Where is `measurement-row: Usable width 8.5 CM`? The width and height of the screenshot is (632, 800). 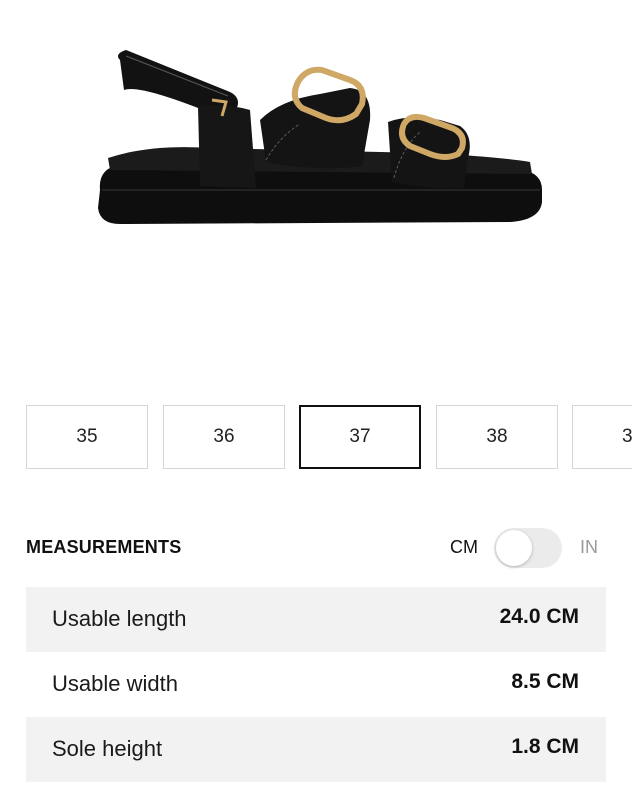 measurement-row: Usable width 8.5 CM is located at coordinates (316, 684).